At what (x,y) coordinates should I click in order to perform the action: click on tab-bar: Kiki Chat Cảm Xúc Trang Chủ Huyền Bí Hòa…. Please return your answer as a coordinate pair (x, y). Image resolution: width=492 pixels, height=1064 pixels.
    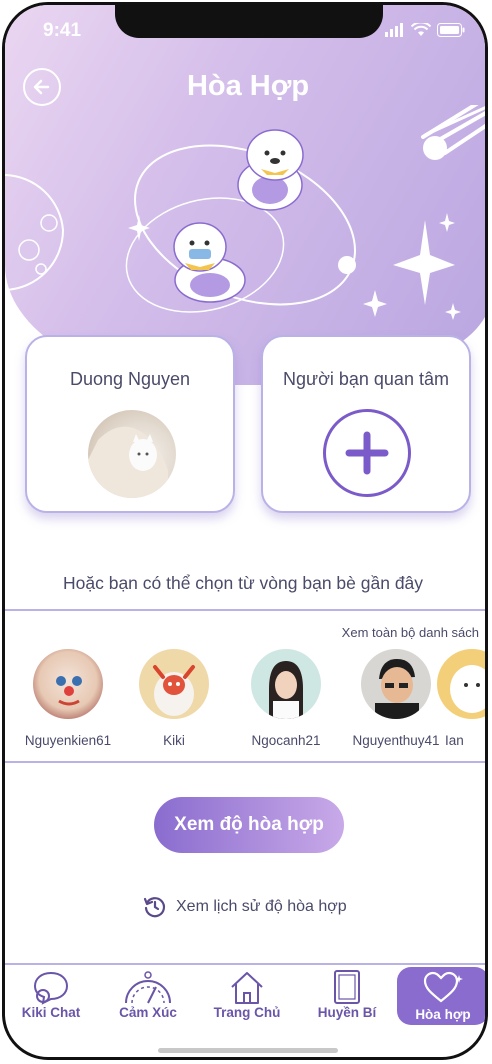
    Looking at the image, I should click on (245, 995).